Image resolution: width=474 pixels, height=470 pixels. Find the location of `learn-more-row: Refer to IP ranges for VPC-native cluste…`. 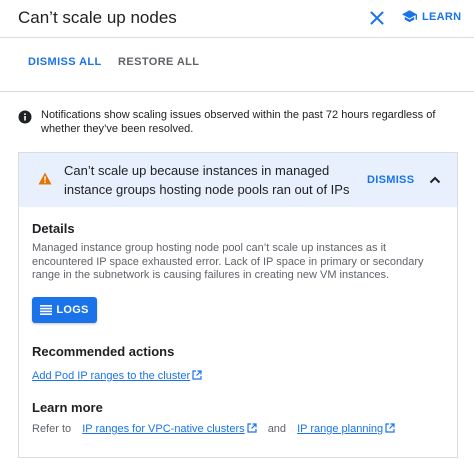

learn-more-row: Refer to IP ranges for VPC-native cluste… is located at coordinates (213, 429).